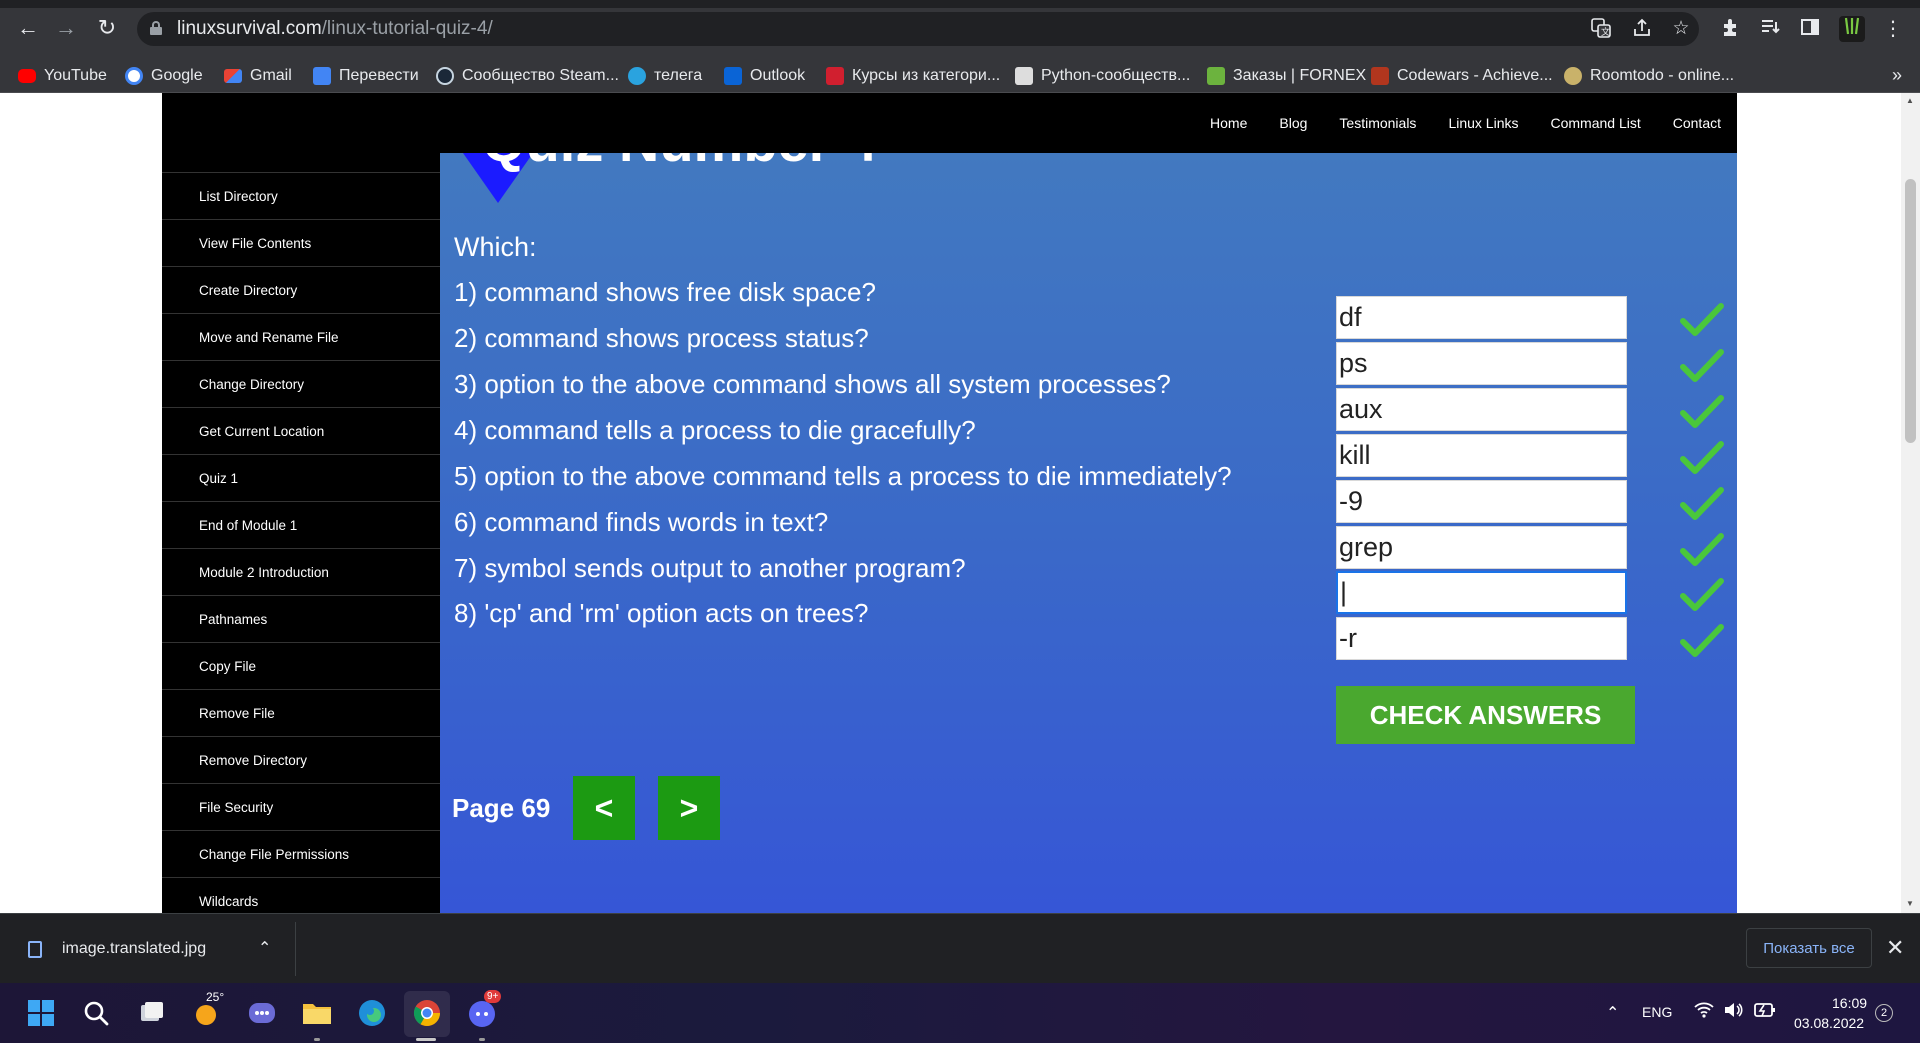  What do you see at coordinates (366, 75) in the screenshot?
I see `bookmark-translate: Перевести` at bounding box center [366, 75].